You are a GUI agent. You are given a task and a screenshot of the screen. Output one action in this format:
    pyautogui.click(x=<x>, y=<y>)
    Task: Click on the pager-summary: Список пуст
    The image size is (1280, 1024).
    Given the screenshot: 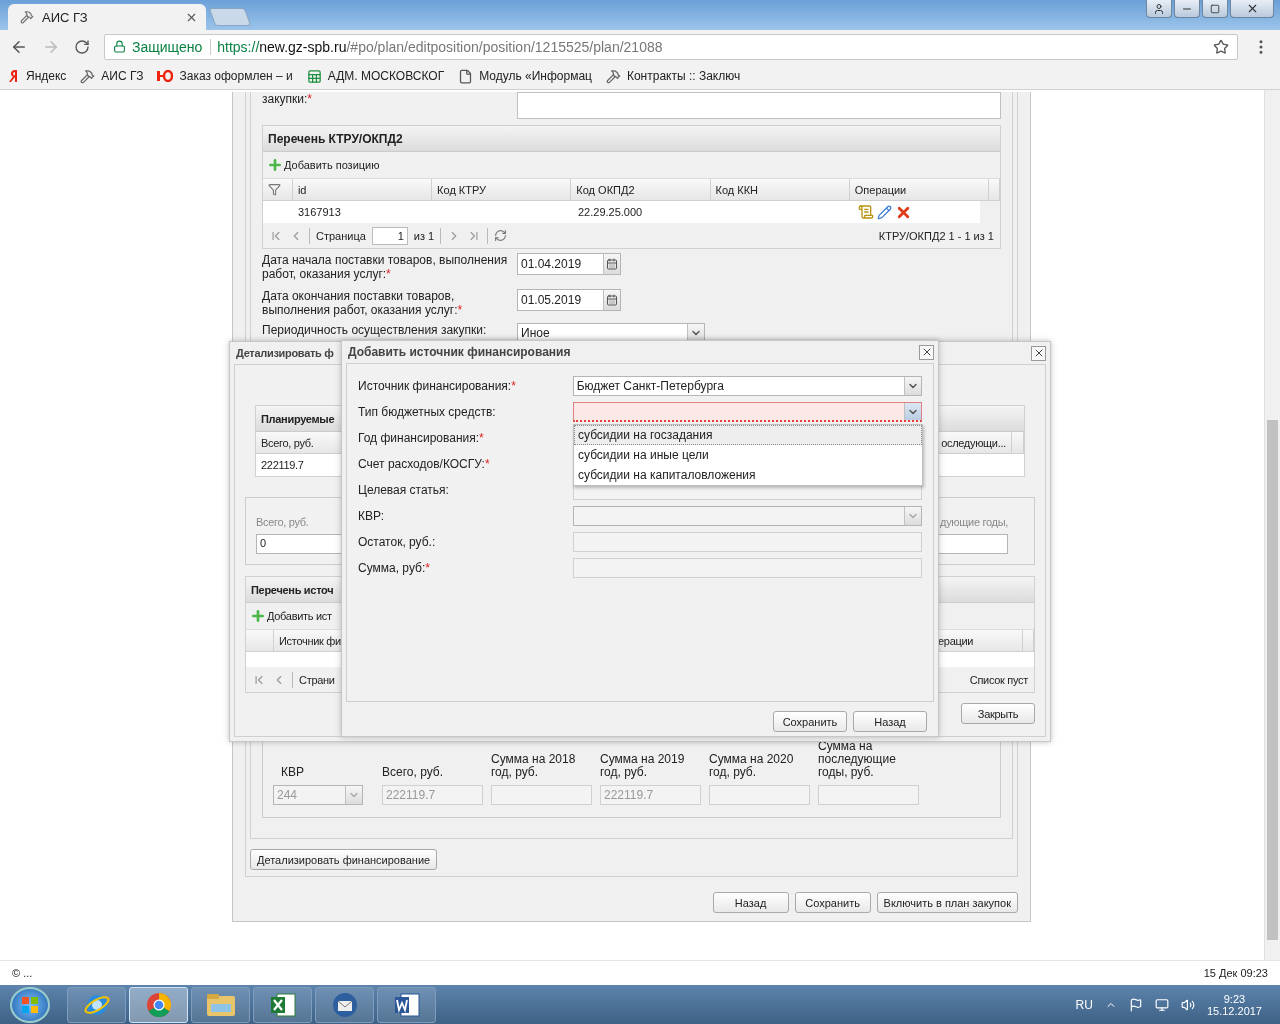 What is the action you would take?
    pyautogui.click(x=998, y=679)
    